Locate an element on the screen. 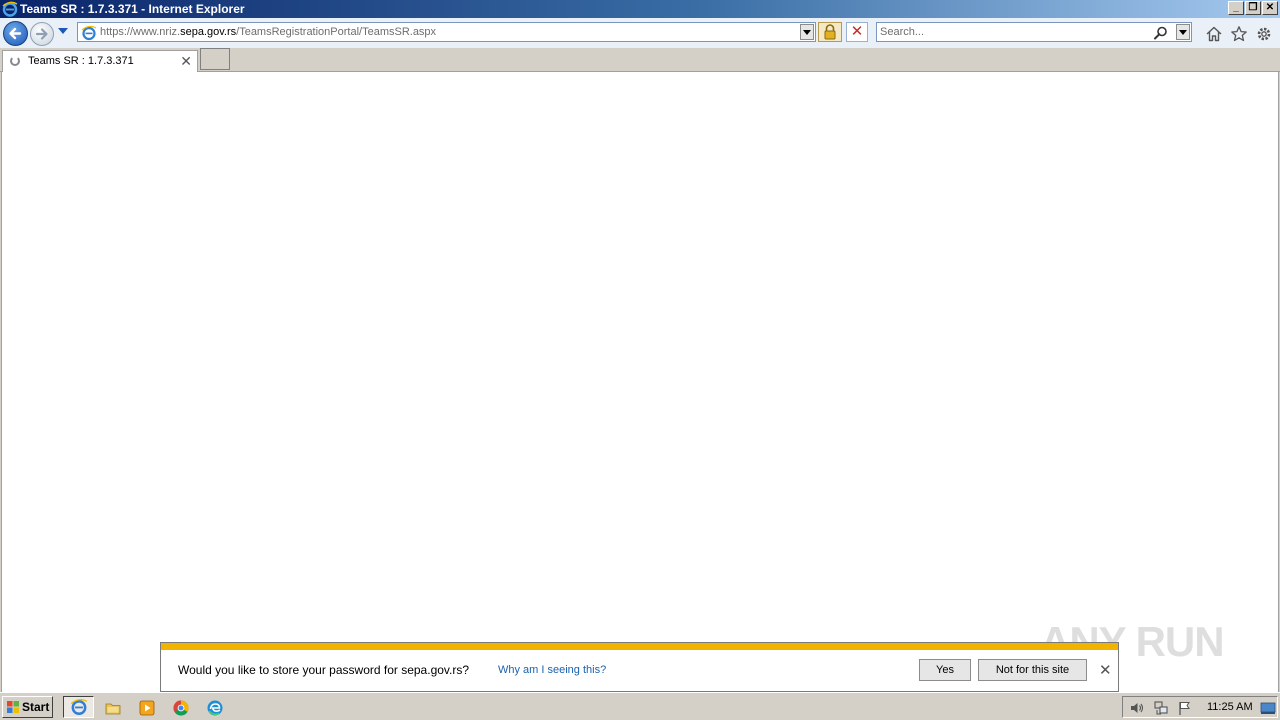 The width and height of the screenshot is (1280, 720). volume-icon is located at coordinates (1137, 708).